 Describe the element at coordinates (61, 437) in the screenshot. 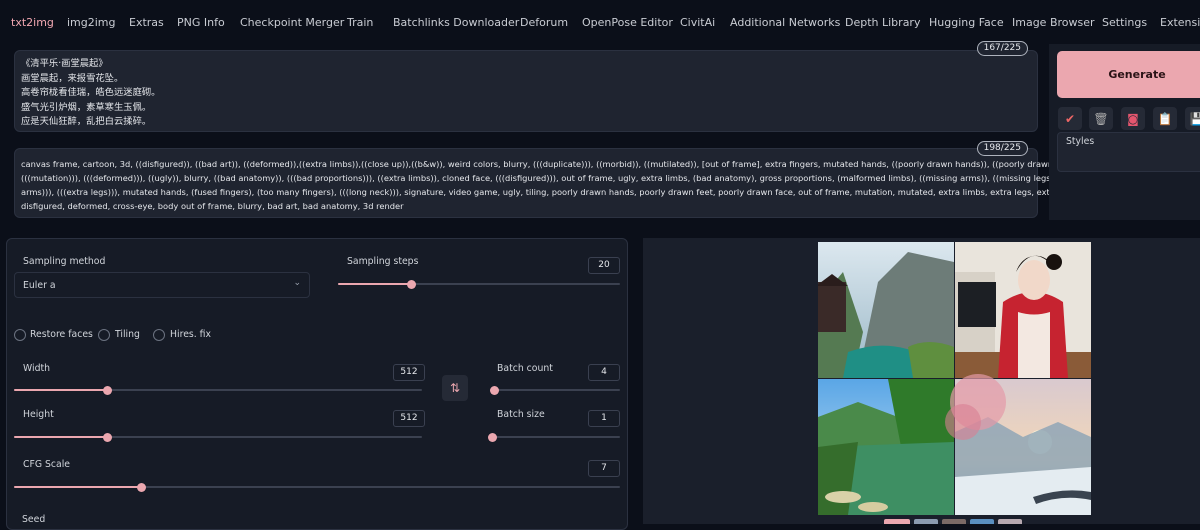

I see `height-fill` at that location.